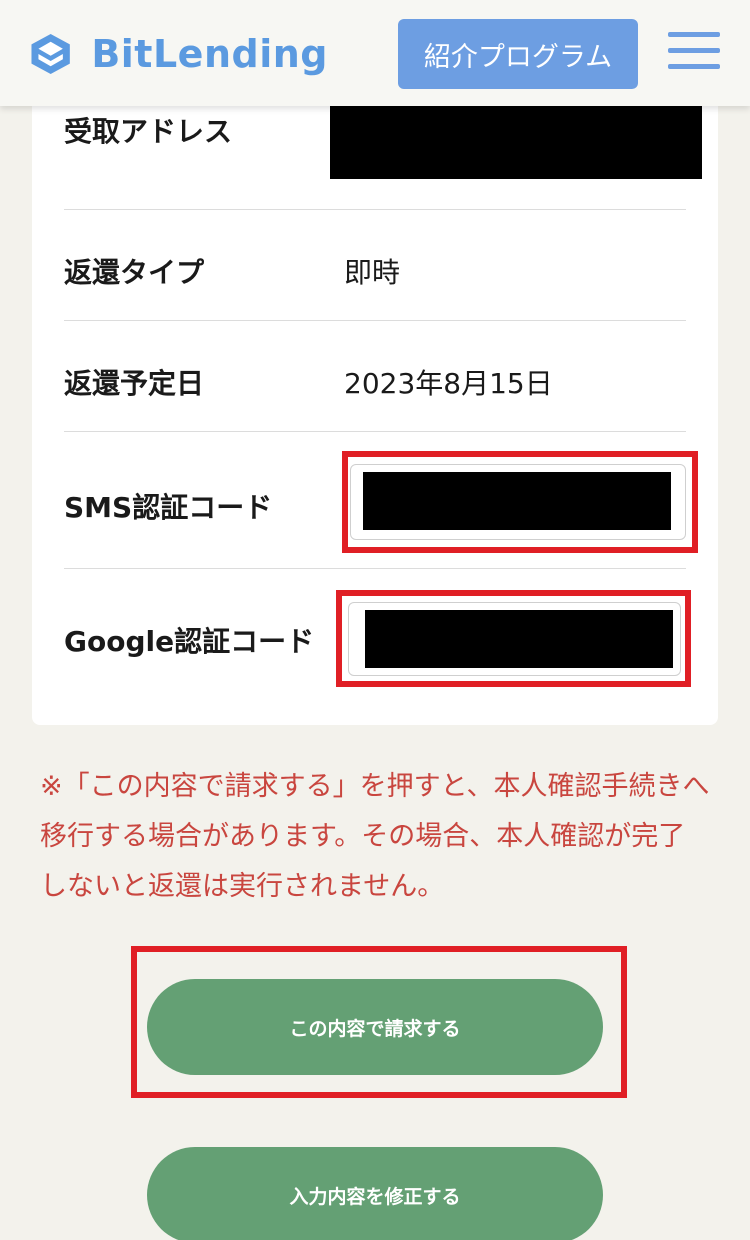  What do you see at coordinates (375, 53) in the screenshot?
I see `app-header: BitLending 紹介プログラム` at bounding box center [375, 53].